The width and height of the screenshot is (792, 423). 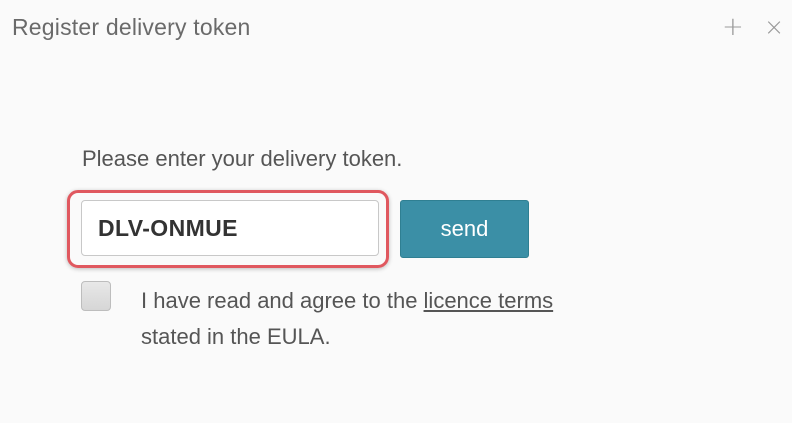 I want to click on panel-title: Register delivery token, so click(x=131, y=27).